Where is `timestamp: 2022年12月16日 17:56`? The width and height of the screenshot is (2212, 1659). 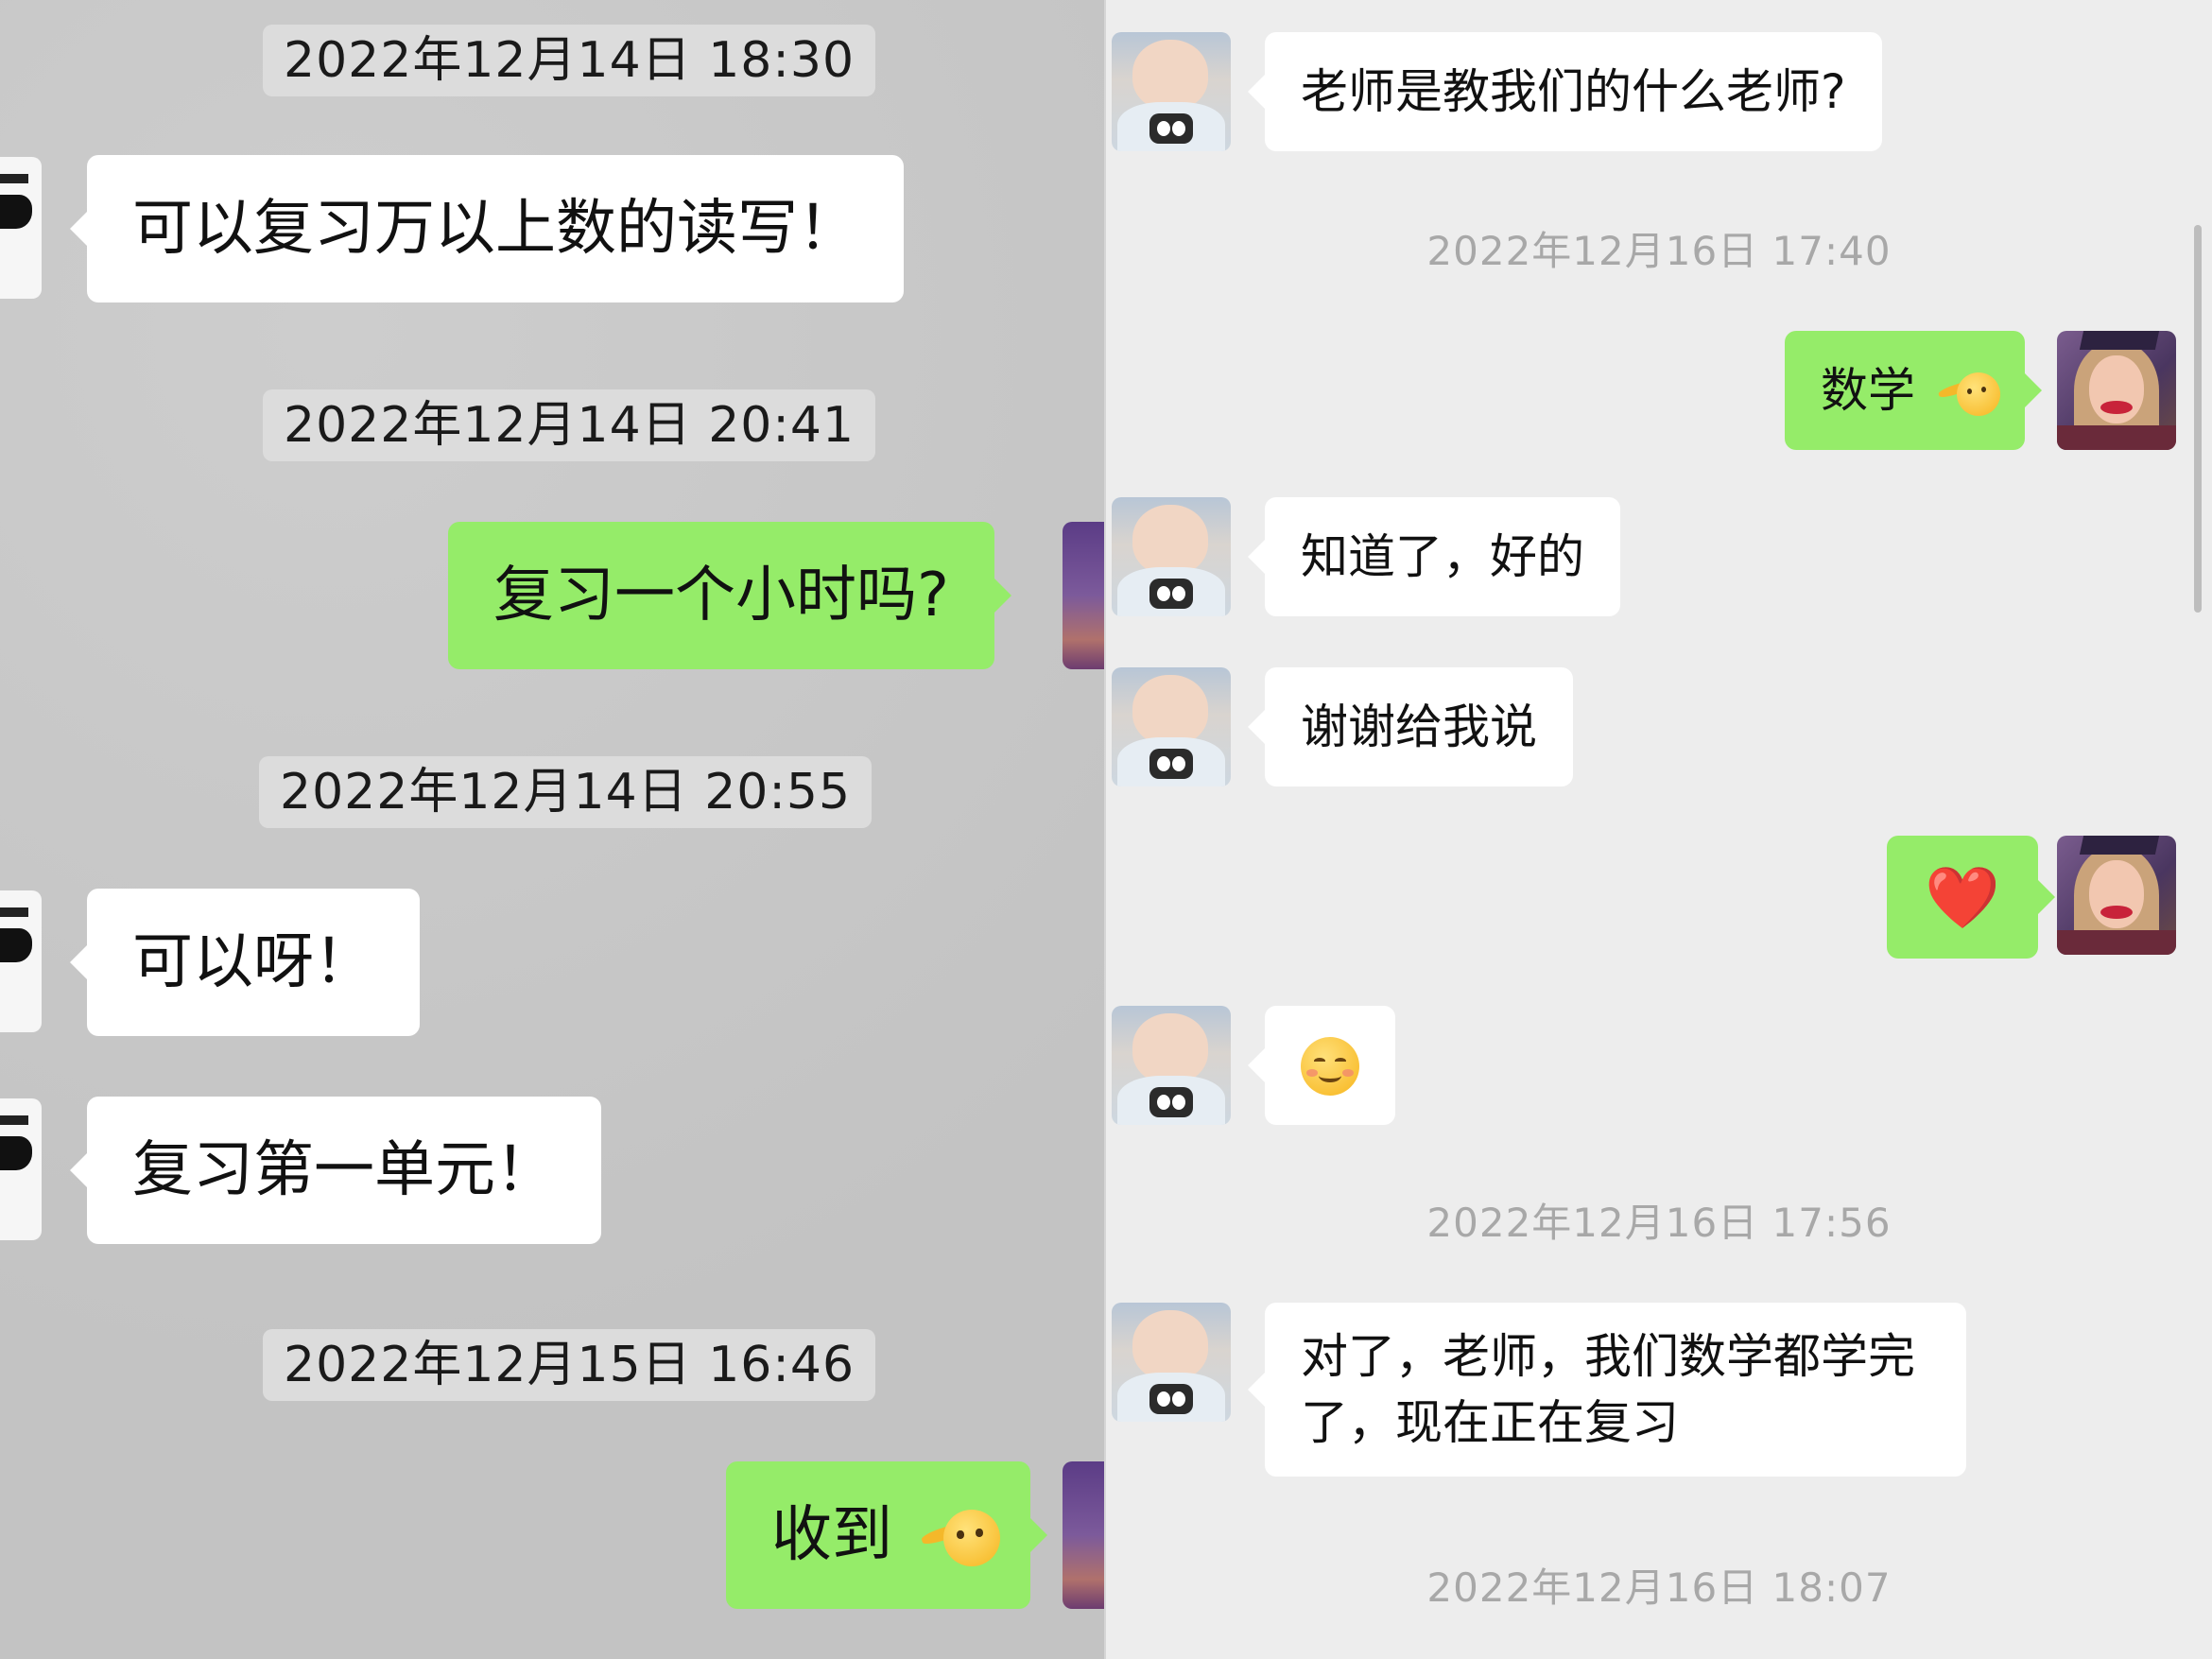
timestamp: 2022年12月16日 17:56 is located at coordinates (1659, 1223).